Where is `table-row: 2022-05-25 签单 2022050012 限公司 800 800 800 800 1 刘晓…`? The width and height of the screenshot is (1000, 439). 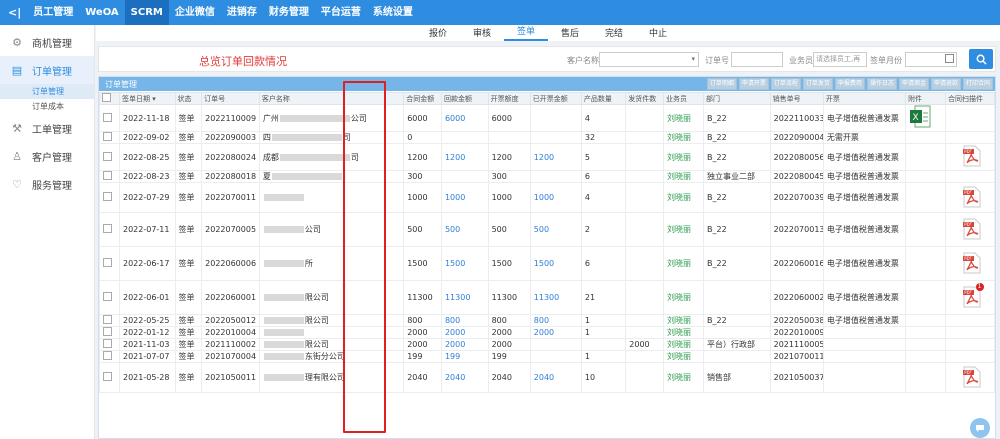 table-row: 2022-05-25 签单 2022050012 限公司 800 800 800 800 1 刘晓… is located at coordinates (547, 320).